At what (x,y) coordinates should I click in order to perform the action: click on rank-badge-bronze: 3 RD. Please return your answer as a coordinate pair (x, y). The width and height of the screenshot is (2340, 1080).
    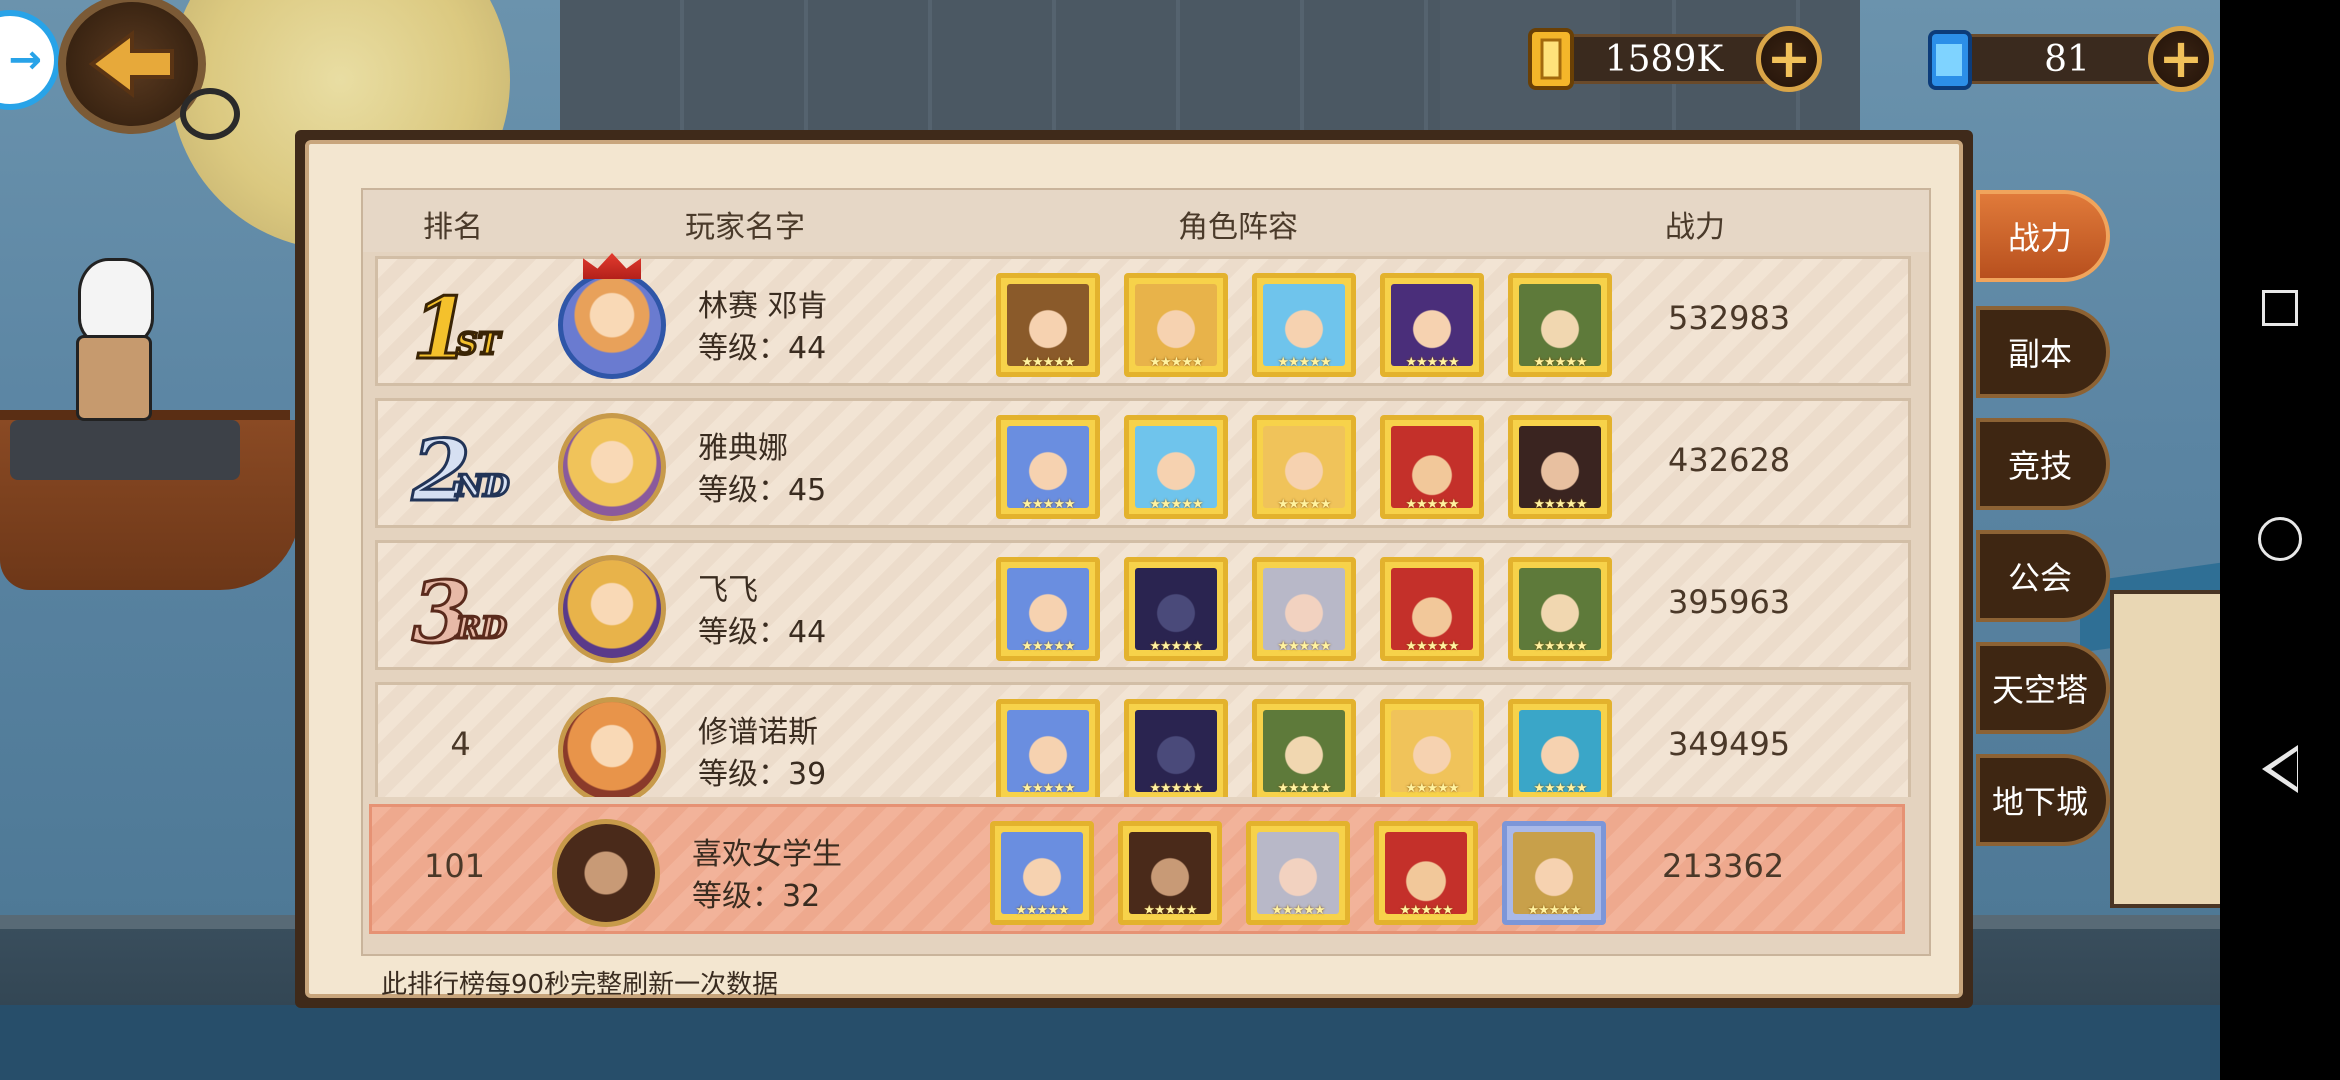
    Looking at the image, I should click on (485, 613).